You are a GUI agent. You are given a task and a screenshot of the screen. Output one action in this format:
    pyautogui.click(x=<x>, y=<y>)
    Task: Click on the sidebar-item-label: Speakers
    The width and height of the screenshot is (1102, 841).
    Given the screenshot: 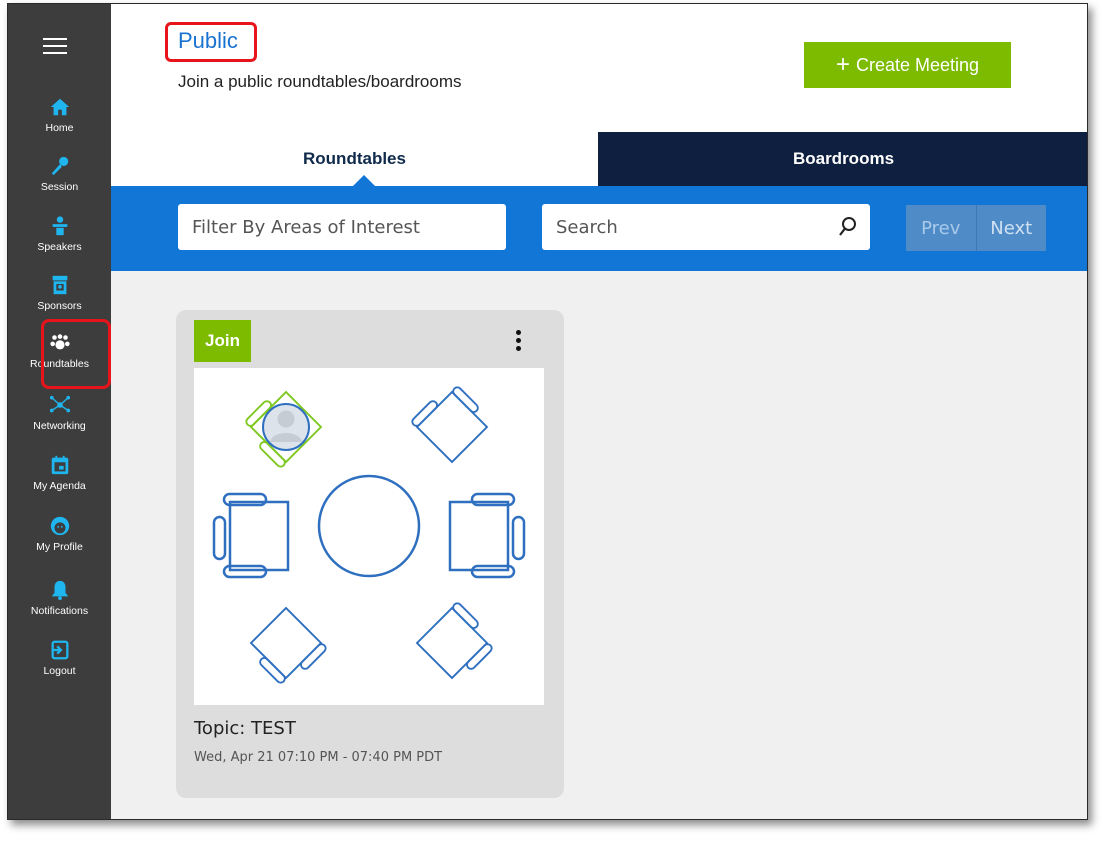 What is the action you would take?
    pyautogui.click(x=59, y=247)
    